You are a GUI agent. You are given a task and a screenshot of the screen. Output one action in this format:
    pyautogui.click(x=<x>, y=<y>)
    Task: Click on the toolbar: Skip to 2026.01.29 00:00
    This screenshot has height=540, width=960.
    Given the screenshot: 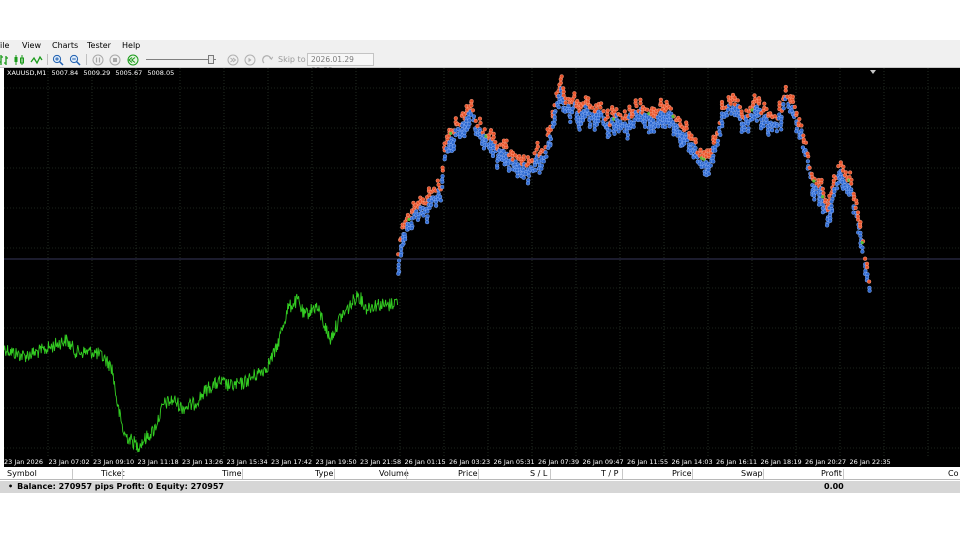 What is the action you would take?
    pyautogui.click(x=480, y=63)
    